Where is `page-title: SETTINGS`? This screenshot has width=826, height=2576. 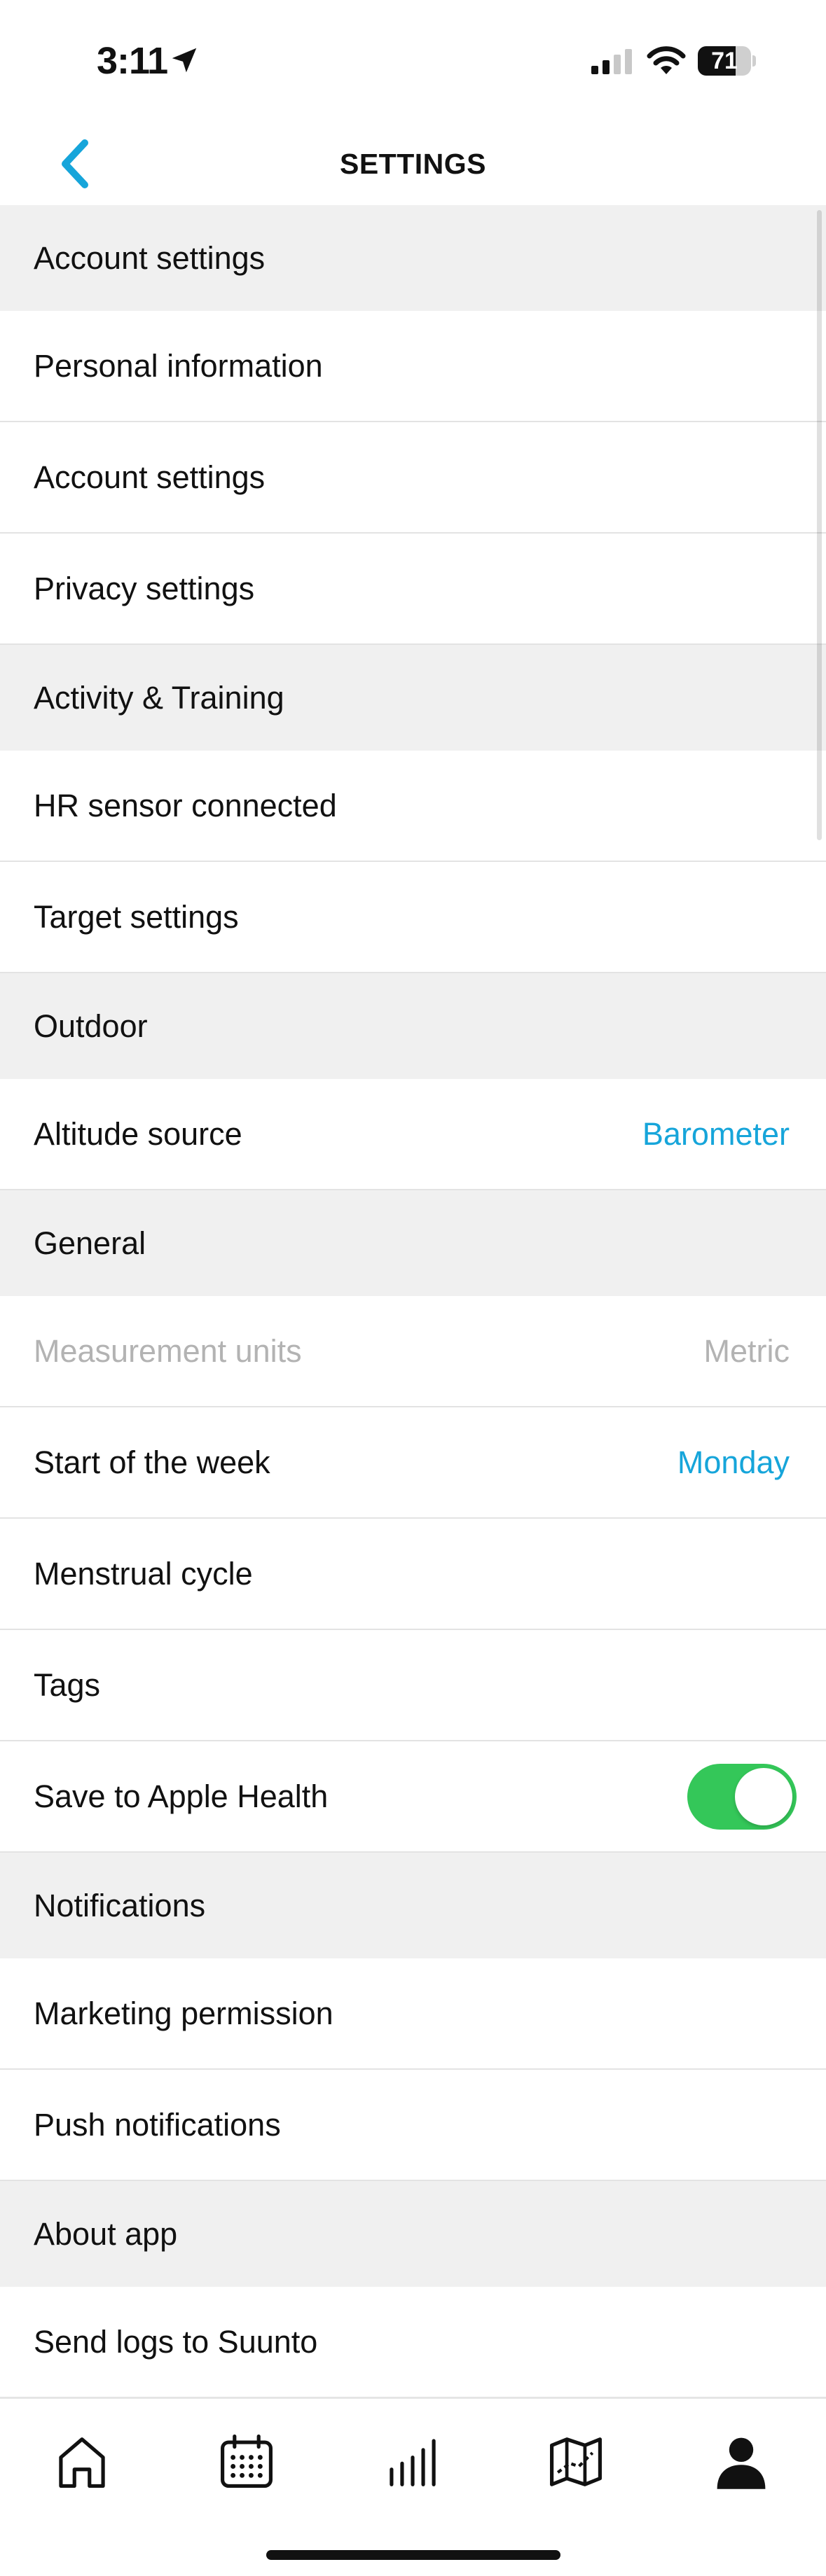
page-title: SETTINGS is located at coordinates (413, 164).